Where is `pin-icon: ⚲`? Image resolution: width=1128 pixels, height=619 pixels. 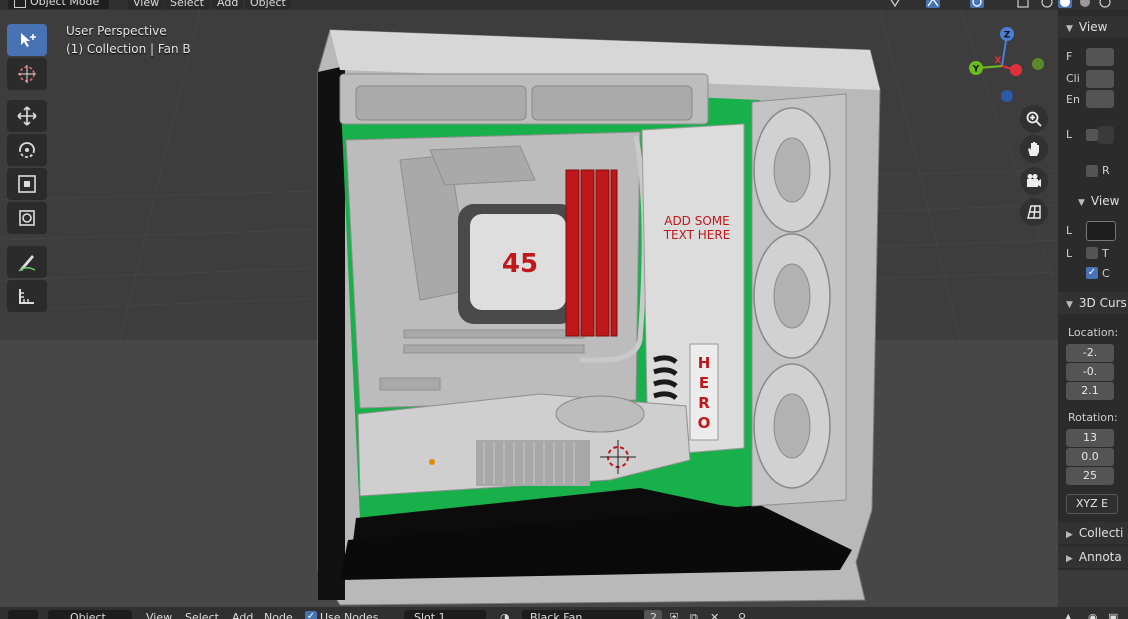 pin-icon: ⚲ is located at coordinates (742, 615).